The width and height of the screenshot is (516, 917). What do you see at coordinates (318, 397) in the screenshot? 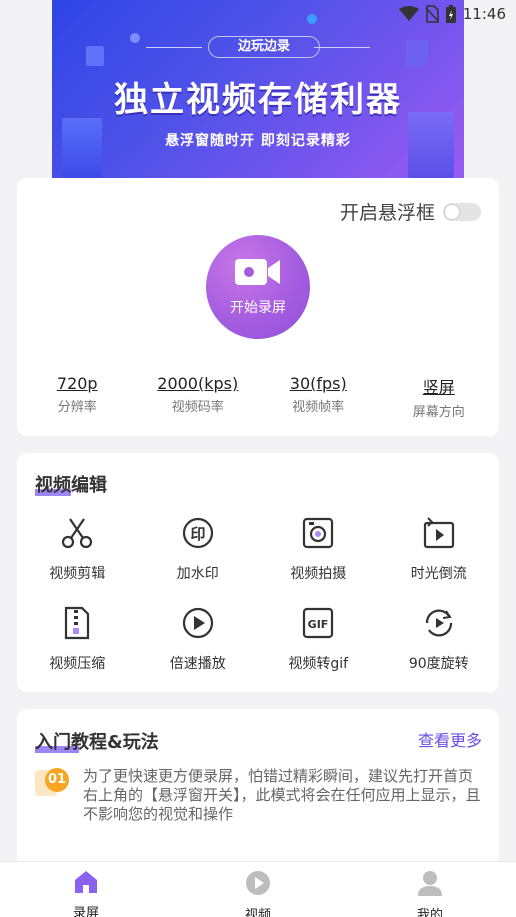
I see `stat-framerate: 30(fps) 视频帧率` at bounding box center [318, 397].